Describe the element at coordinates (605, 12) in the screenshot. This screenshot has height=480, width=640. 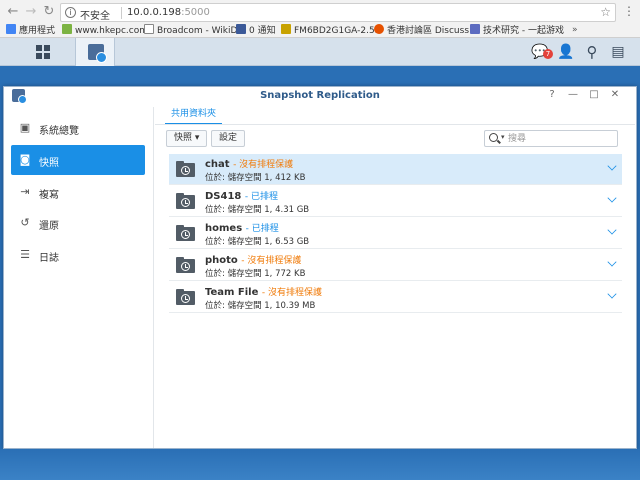
I see `bookmark-star-icon: ☆` at that location.